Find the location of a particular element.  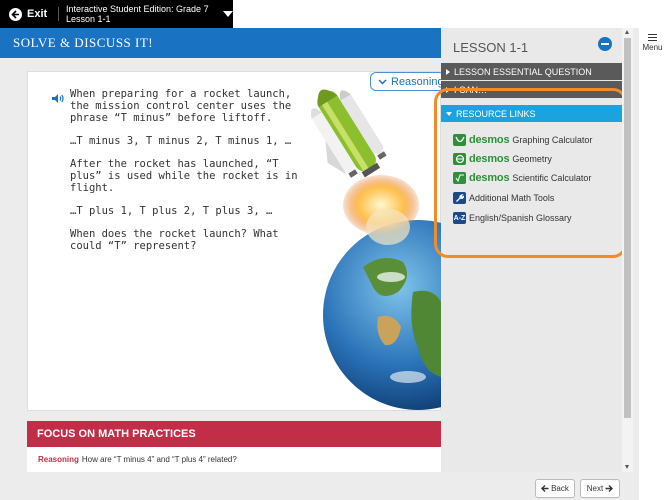

back-button: Back is located at coordinates (555, 488).